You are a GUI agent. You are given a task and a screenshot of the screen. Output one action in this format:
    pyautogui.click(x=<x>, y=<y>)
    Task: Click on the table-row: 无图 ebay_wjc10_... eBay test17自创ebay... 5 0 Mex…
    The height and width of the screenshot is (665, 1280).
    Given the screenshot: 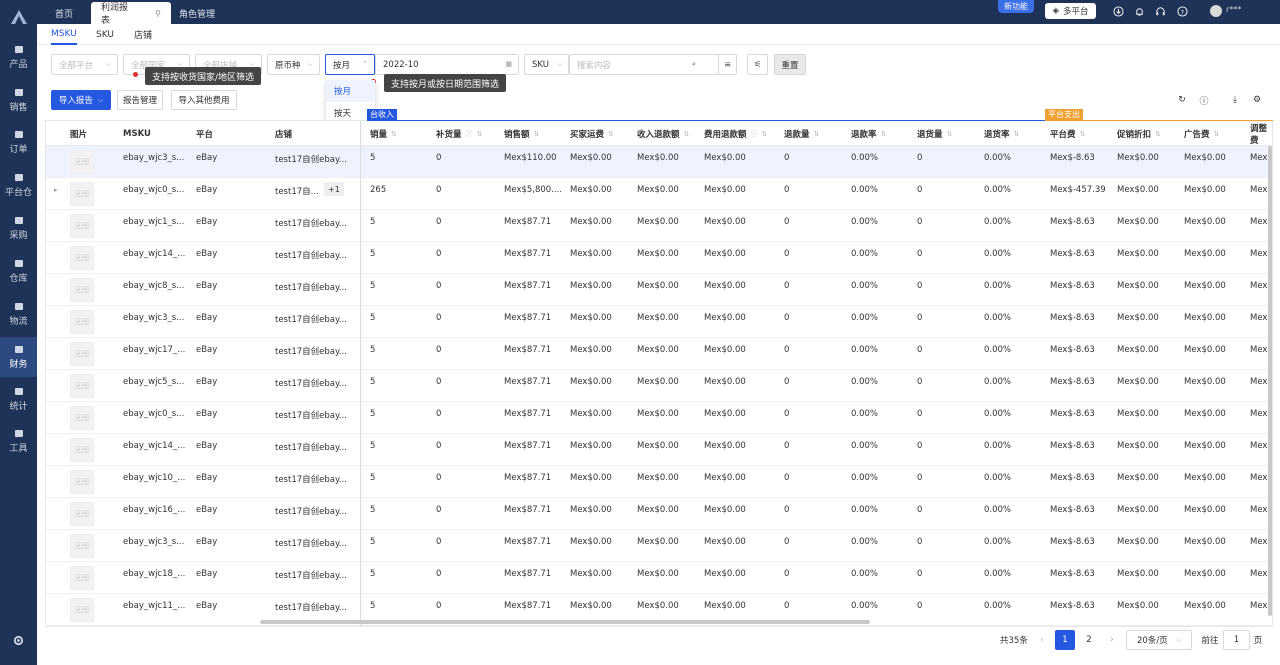 What is the action you would take?
    pyautogui.click(x=659, y=482)
    